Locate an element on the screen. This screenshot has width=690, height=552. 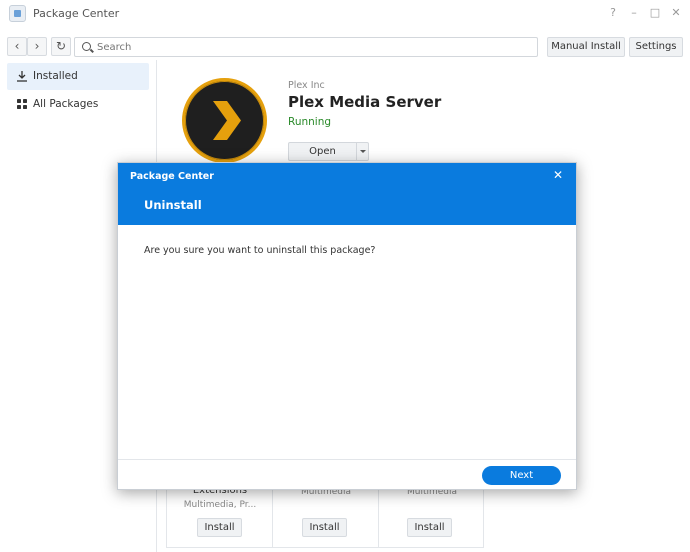
title-bar: Package Center ? – □ ✕ is located at coordinates (345, 14).